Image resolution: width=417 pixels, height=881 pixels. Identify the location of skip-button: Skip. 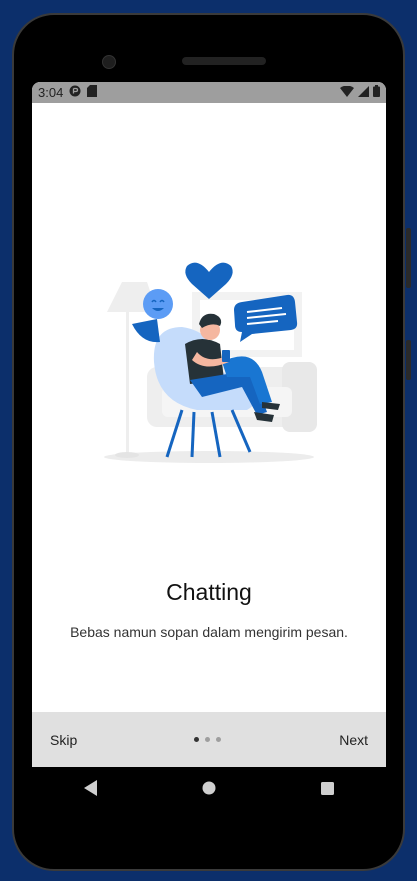
(63, 740).